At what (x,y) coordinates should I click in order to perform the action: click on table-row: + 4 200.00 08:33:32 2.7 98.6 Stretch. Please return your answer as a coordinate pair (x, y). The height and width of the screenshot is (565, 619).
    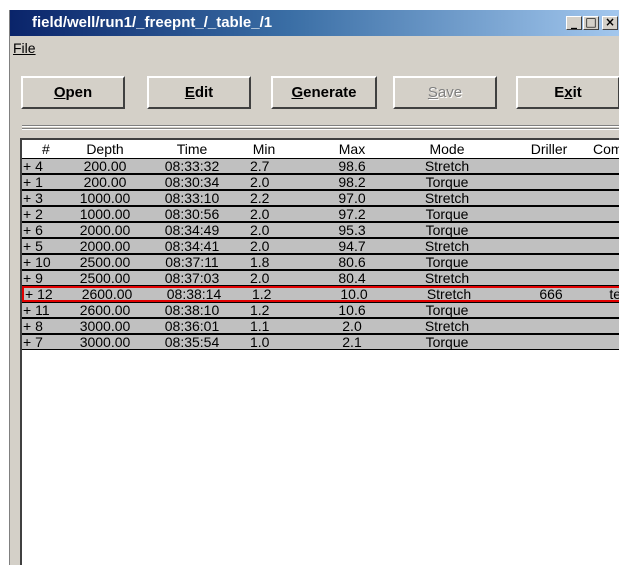
    Looking at the image, I should click on (320, 166).